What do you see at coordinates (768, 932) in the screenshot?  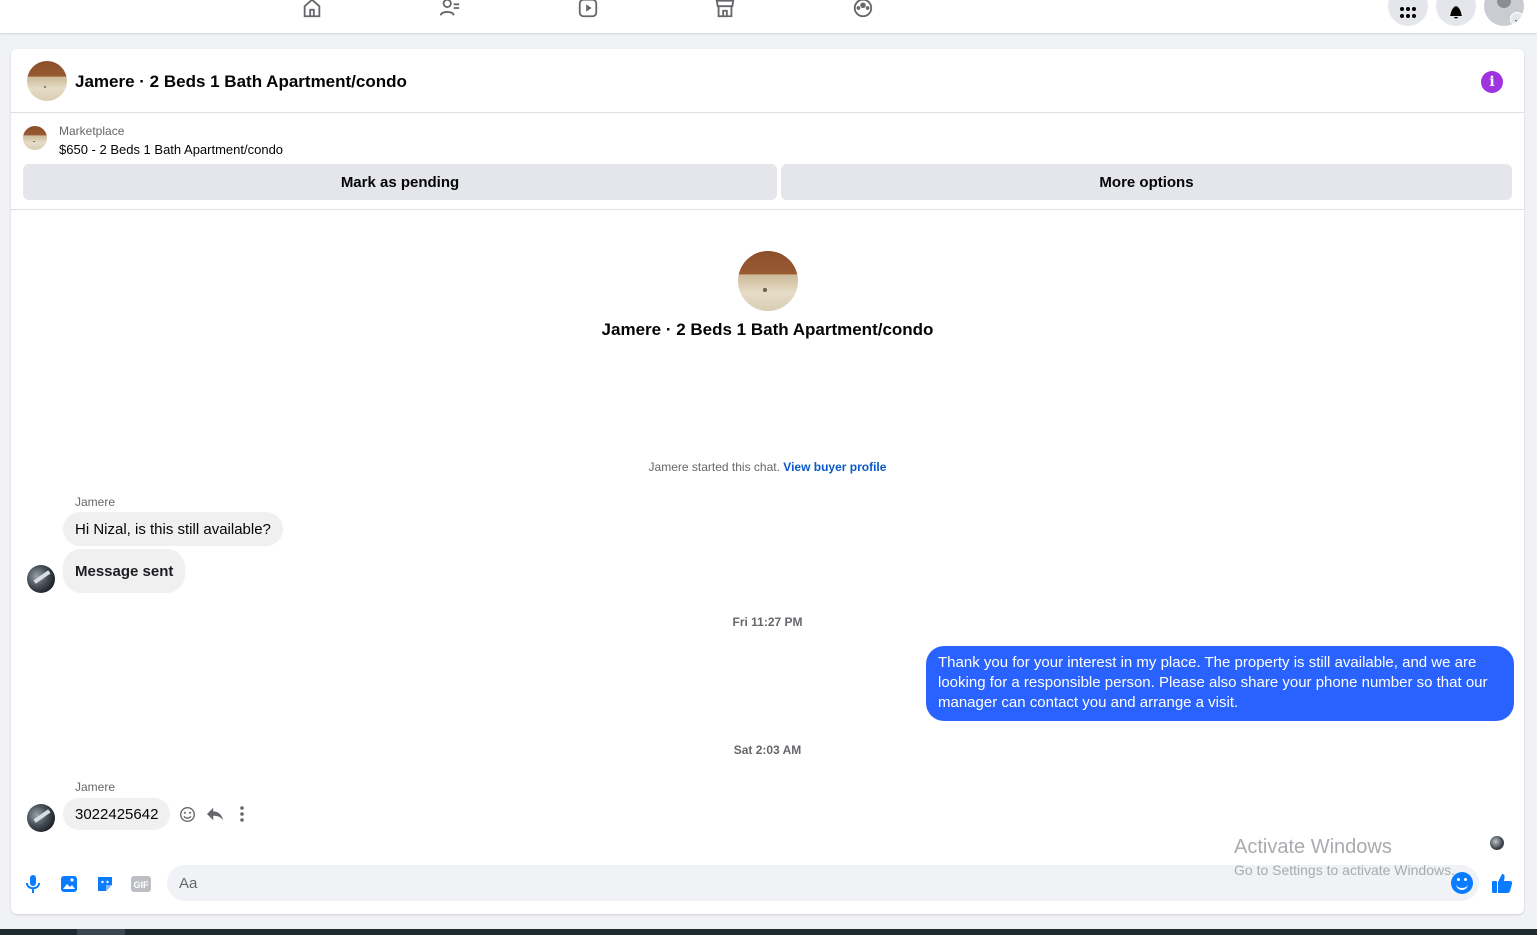 I see `taskbar` at bounding box center [768, 932].